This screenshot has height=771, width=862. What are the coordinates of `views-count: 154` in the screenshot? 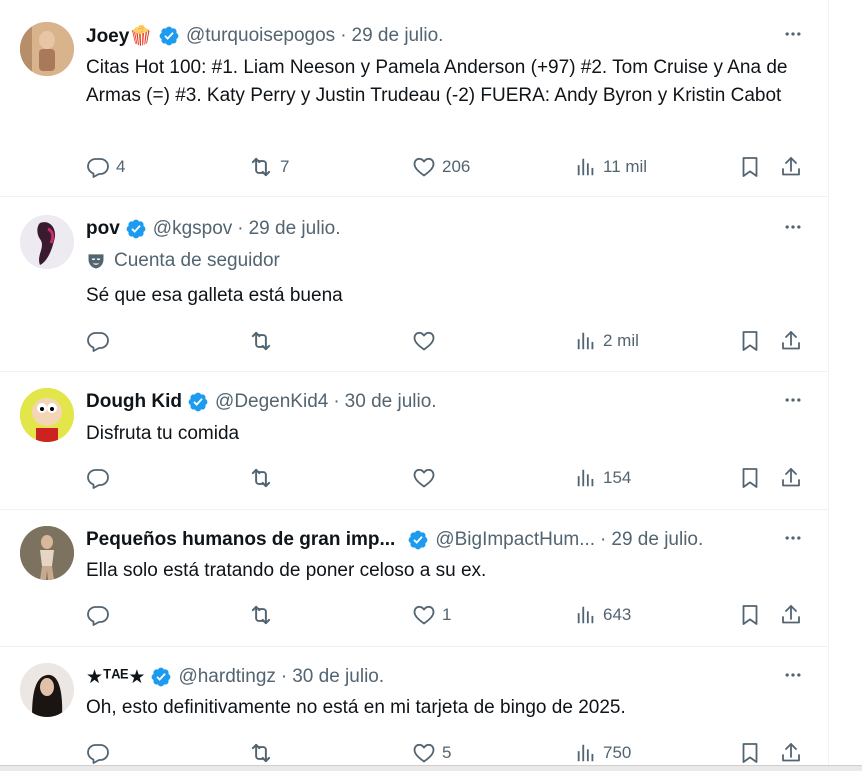 It's located at (617, 477).